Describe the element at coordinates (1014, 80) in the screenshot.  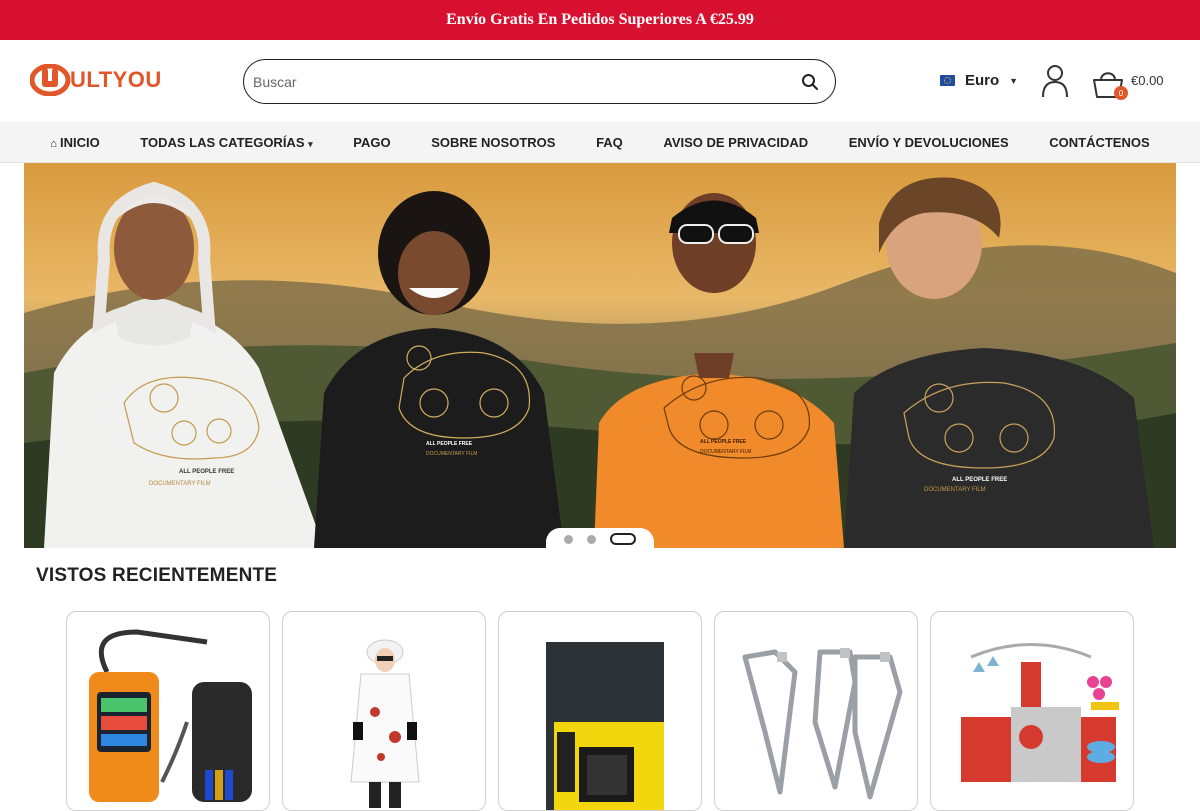
I see `chevron-down-icon: ▼` at that location.